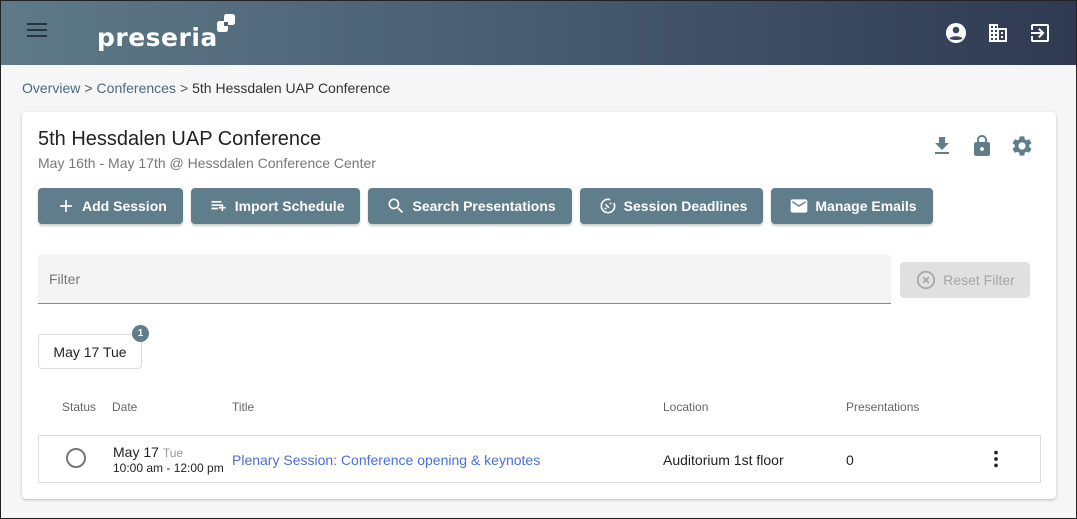 The width and height of the screenshot is (1077, 519). What do you see at coordinates (982, 146) in the screenshot?
I see `lock-icon` at bounding box center [982, 146].